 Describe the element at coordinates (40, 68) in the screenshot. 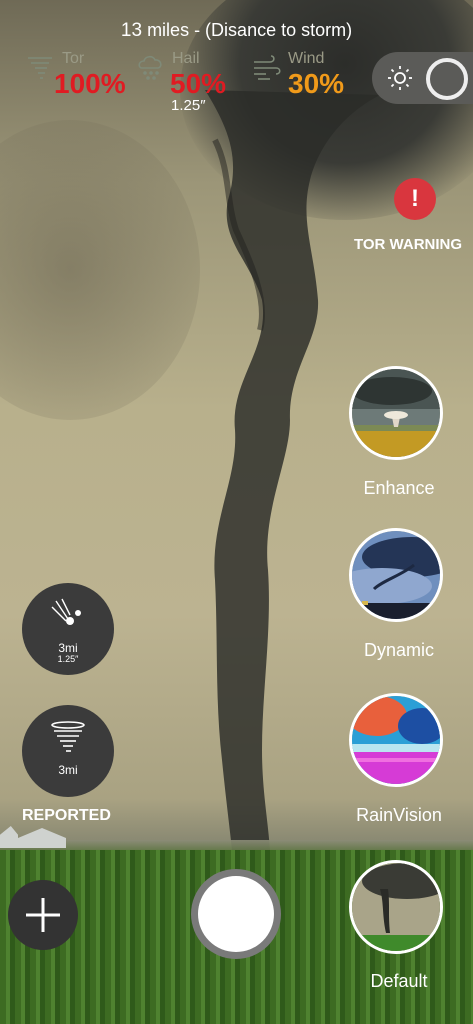

I see `tornado-icon` at that location.